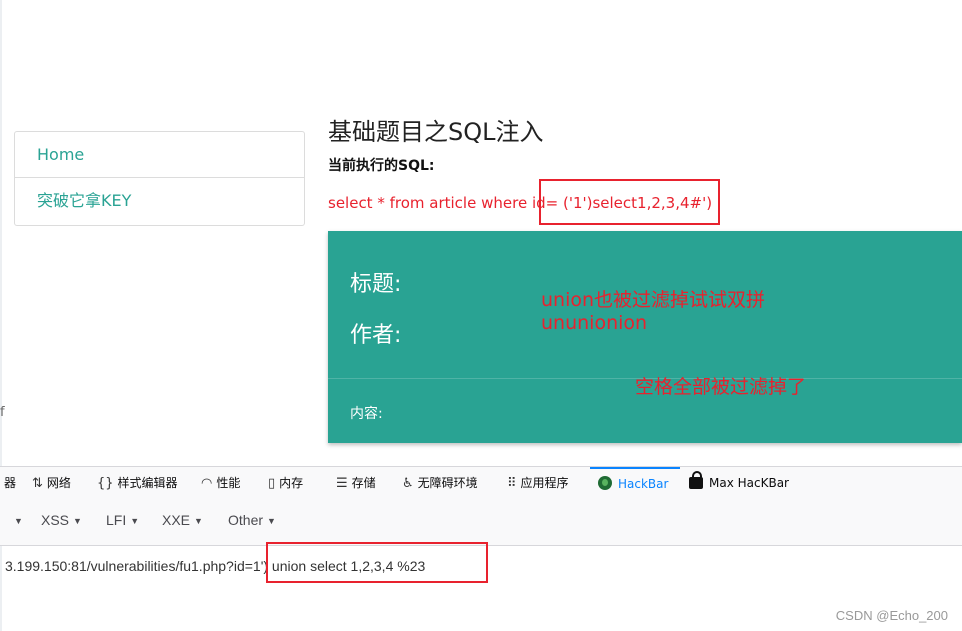  Describe the element at coordinates (122, 520) in the screenshot. I see `menu-lfi: LFI ▼` at that location.